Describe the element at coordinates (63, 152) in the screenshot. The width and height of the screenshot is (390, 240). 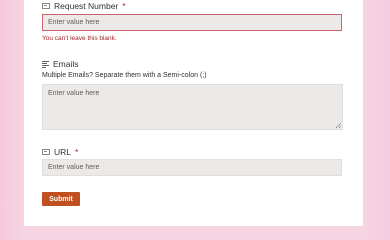
I see `url-label-text: URL` at that location.